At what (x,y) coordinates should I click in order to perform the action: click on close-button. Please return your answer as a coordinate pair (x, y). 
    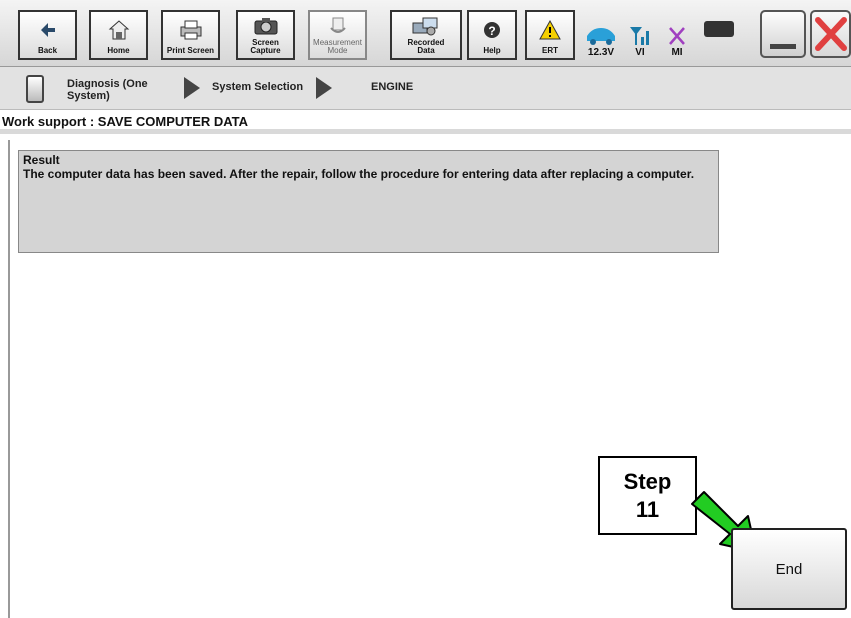
    Looking at the image, I should click on (830, 34).